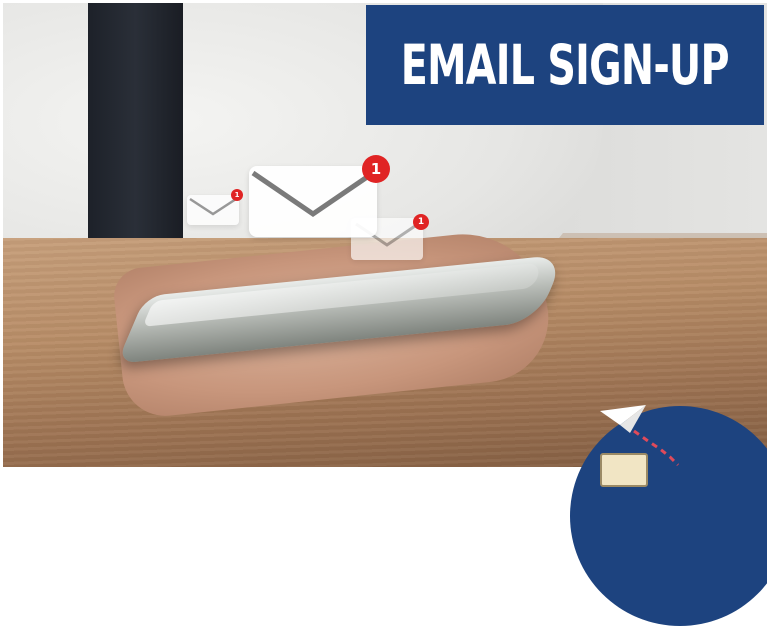 Image resolution: width=767 pixels, height=626 pixels. What do you see at coordinates (421, 222) in the screenshot?
I see `notification-badge-right: 1` at bounding box center [421, 222].